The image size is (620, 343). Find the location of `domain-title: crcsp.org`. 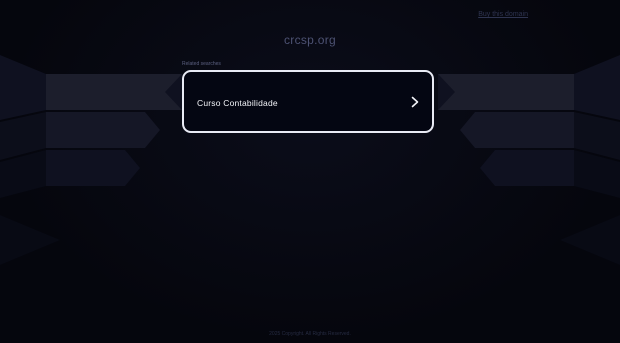

domain-title: crcsp.org is located at coordinates (310, 40).